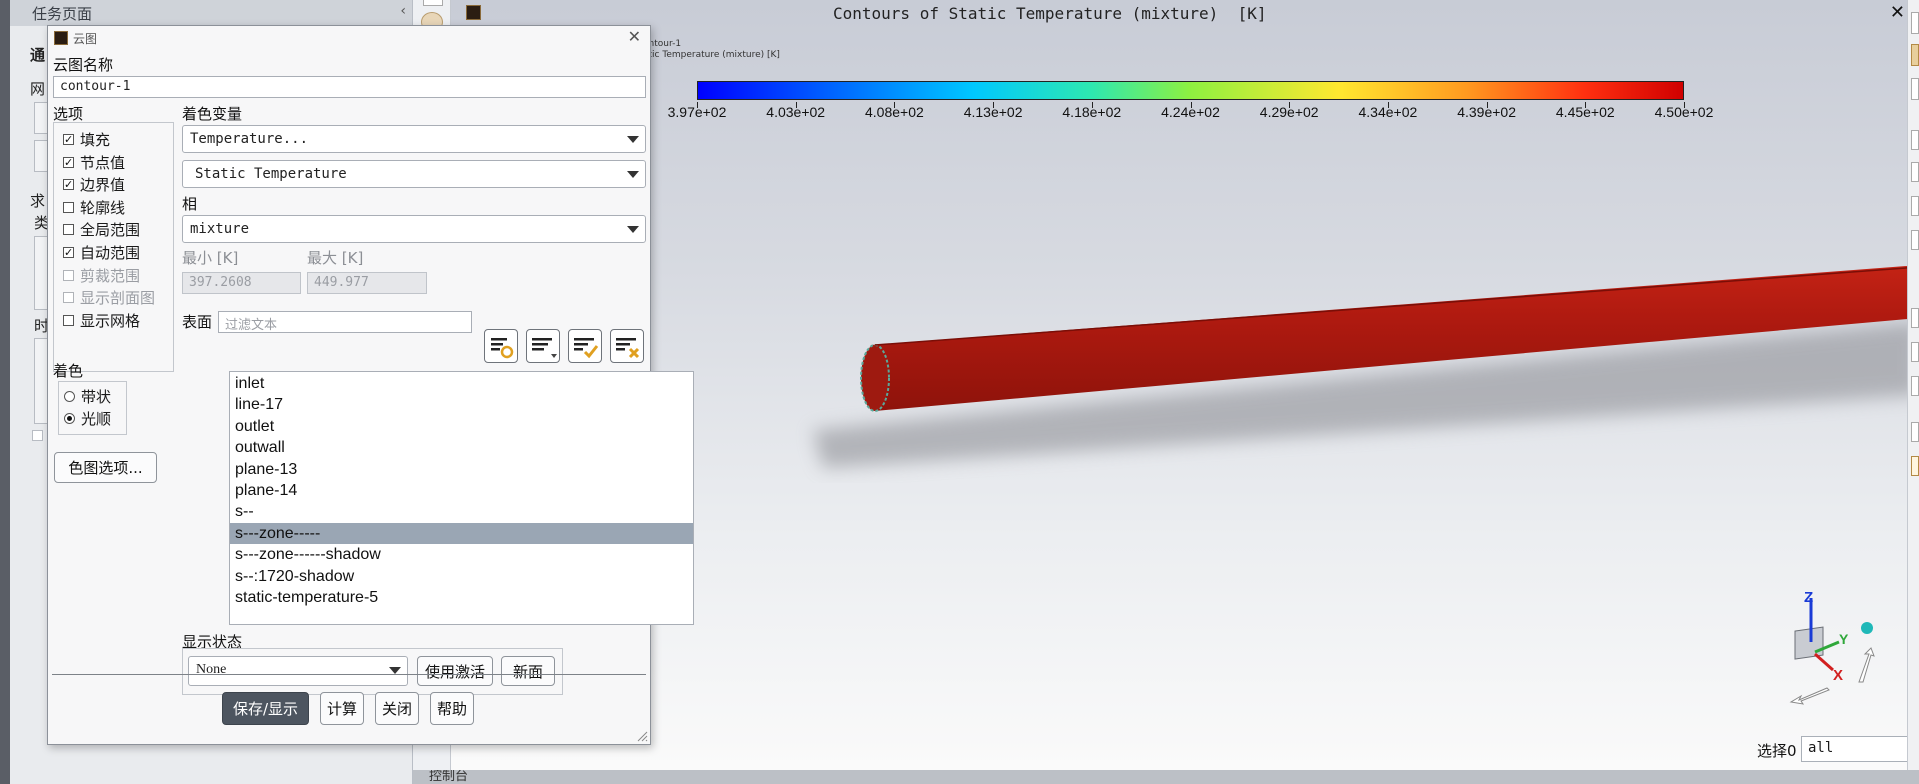  Describe the element at coordinates (349, 87) in the screenshot. I see `contour-name-input: contour-1` at that location.